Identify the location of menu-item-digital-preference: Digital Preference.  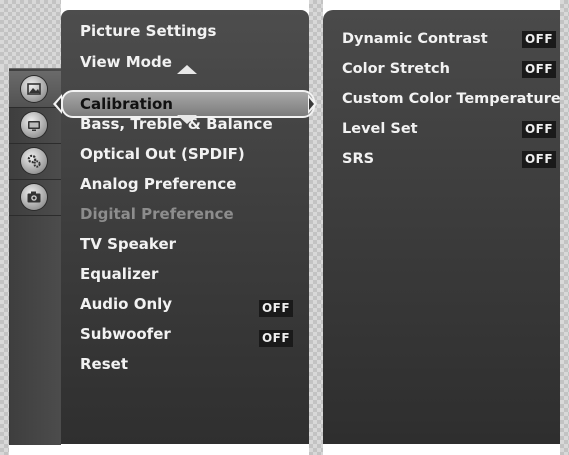
(157, 214).